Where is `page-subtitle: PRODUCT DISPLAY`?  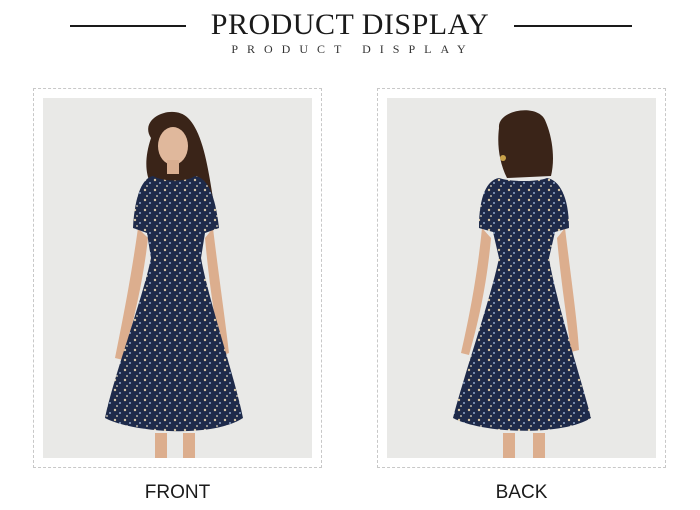 page-subtitle: PRODUCT DISPLAY is located at coordinates (353, 49).